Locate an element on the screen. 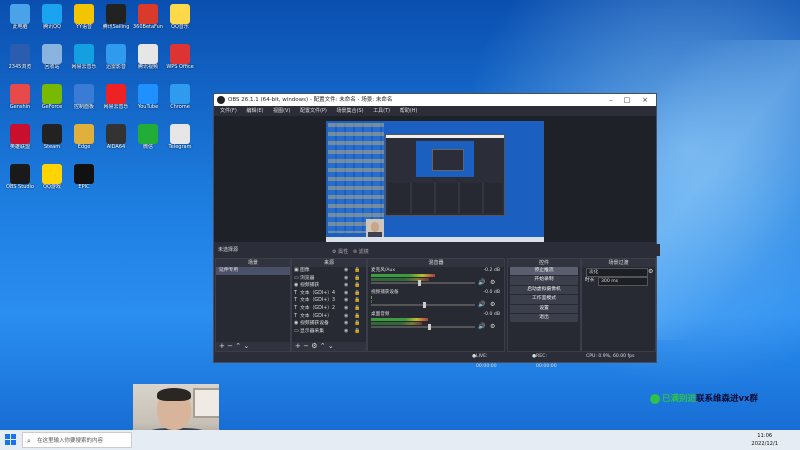 The image size is (800, 450). desktop-icon-label: Telegram is located at coordinates (180, 147).